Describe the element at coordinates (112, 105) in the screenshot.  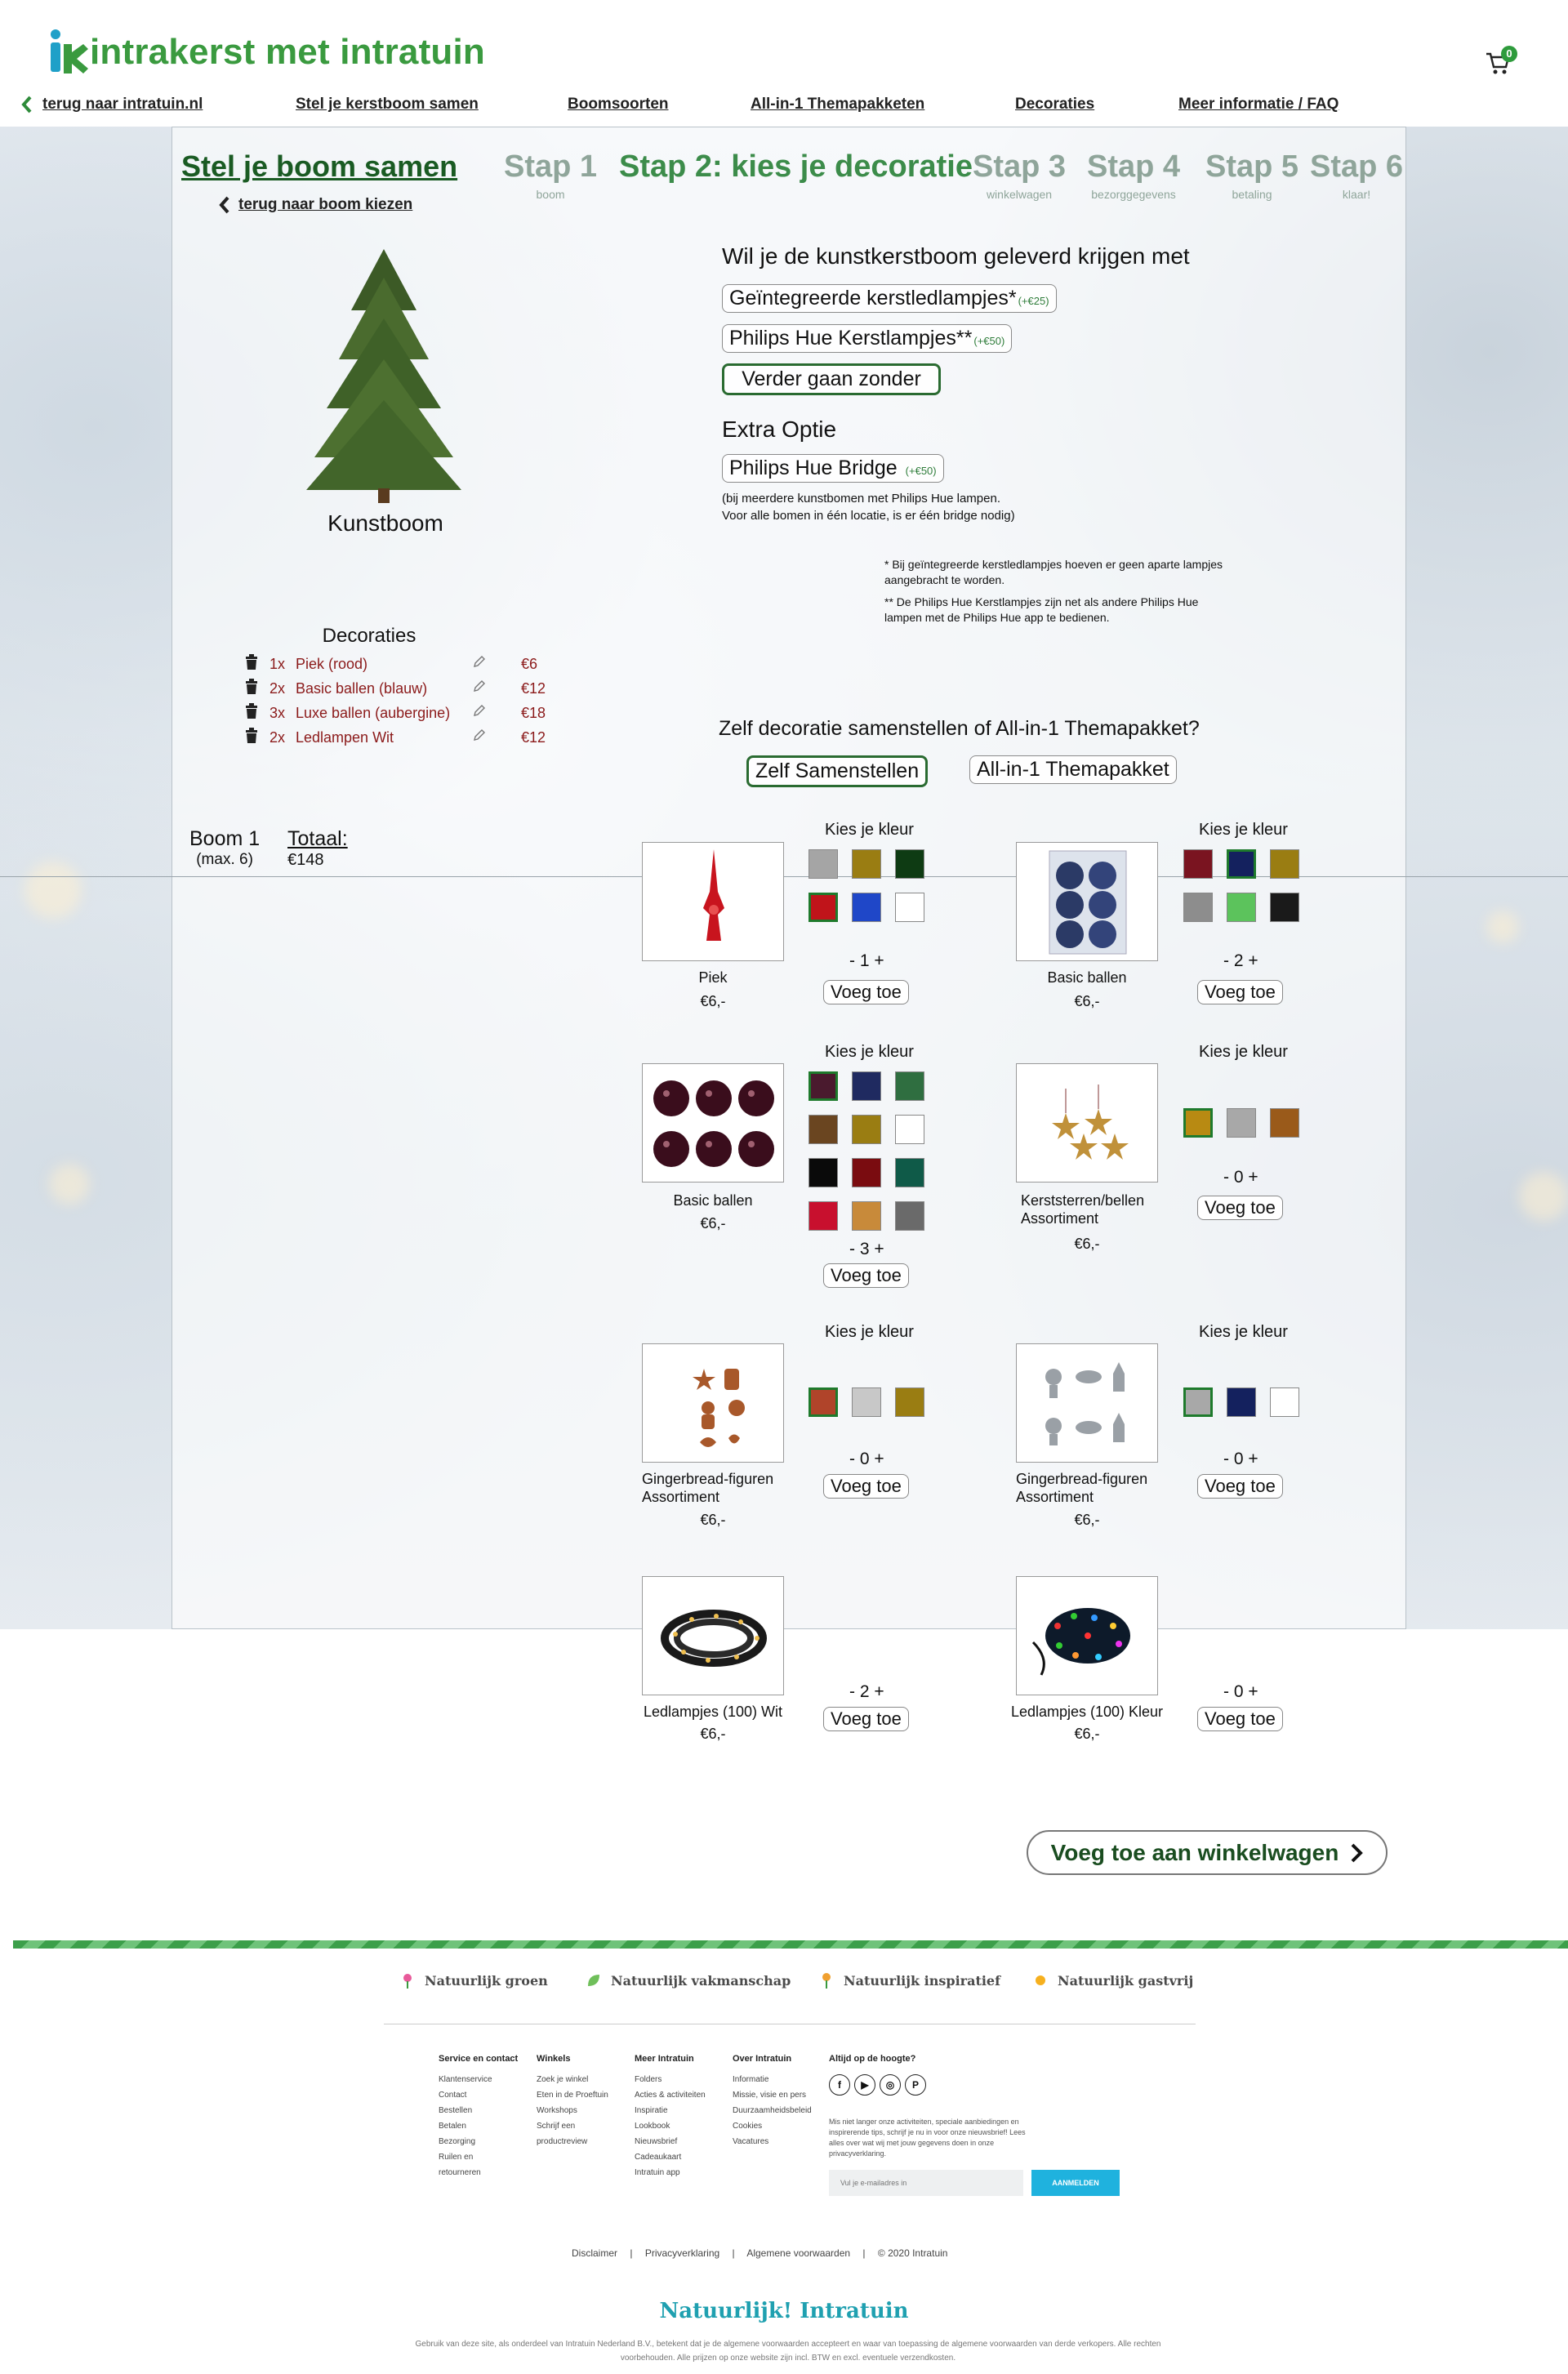
I see `back-to-intratuin-link: terug naar intratuin.nl` at that location.